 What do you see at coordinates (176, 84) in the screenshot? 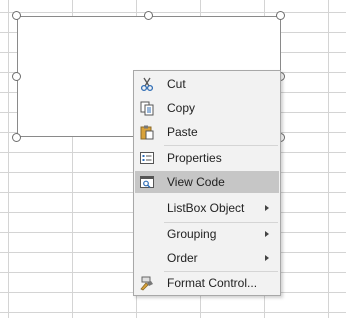
I see `menu-item-label: Cut` at bounding box center [176, 84].